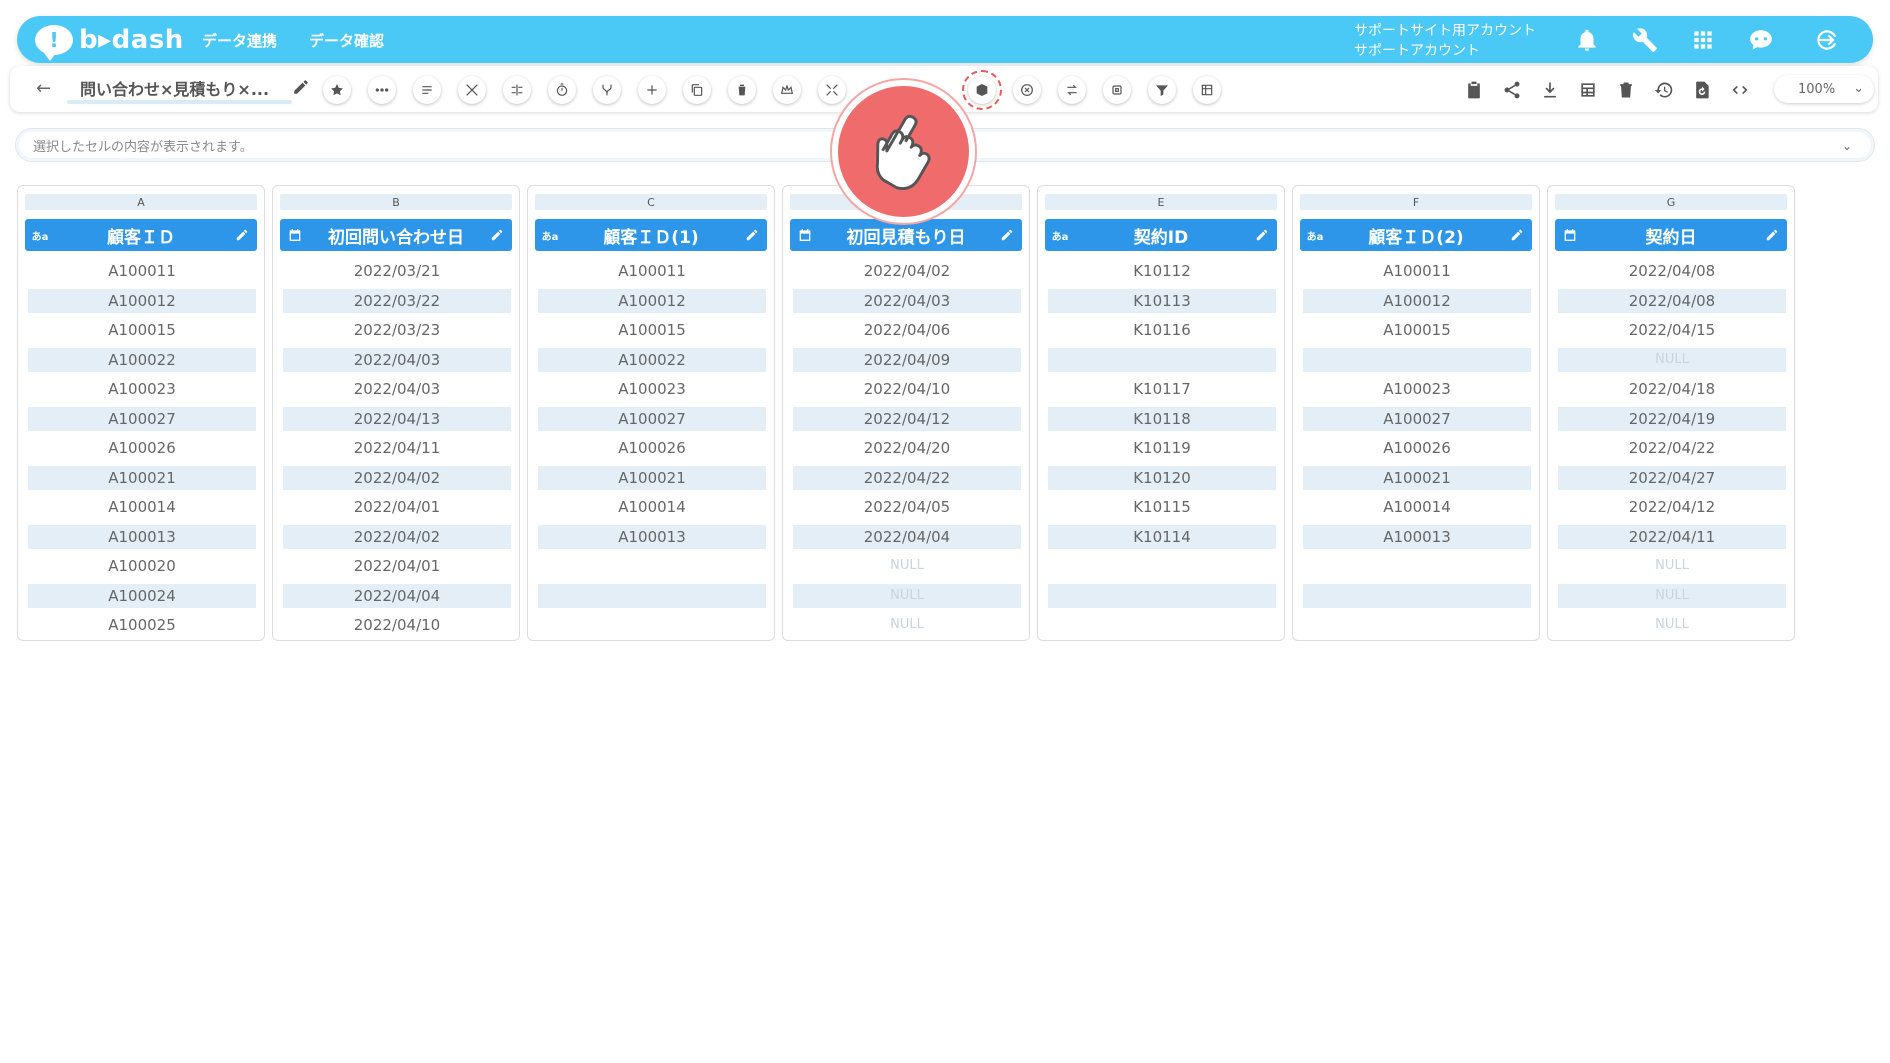 This screenshot has width=1890, height=1063. I want to click on merge-icon, so click(607, 90).